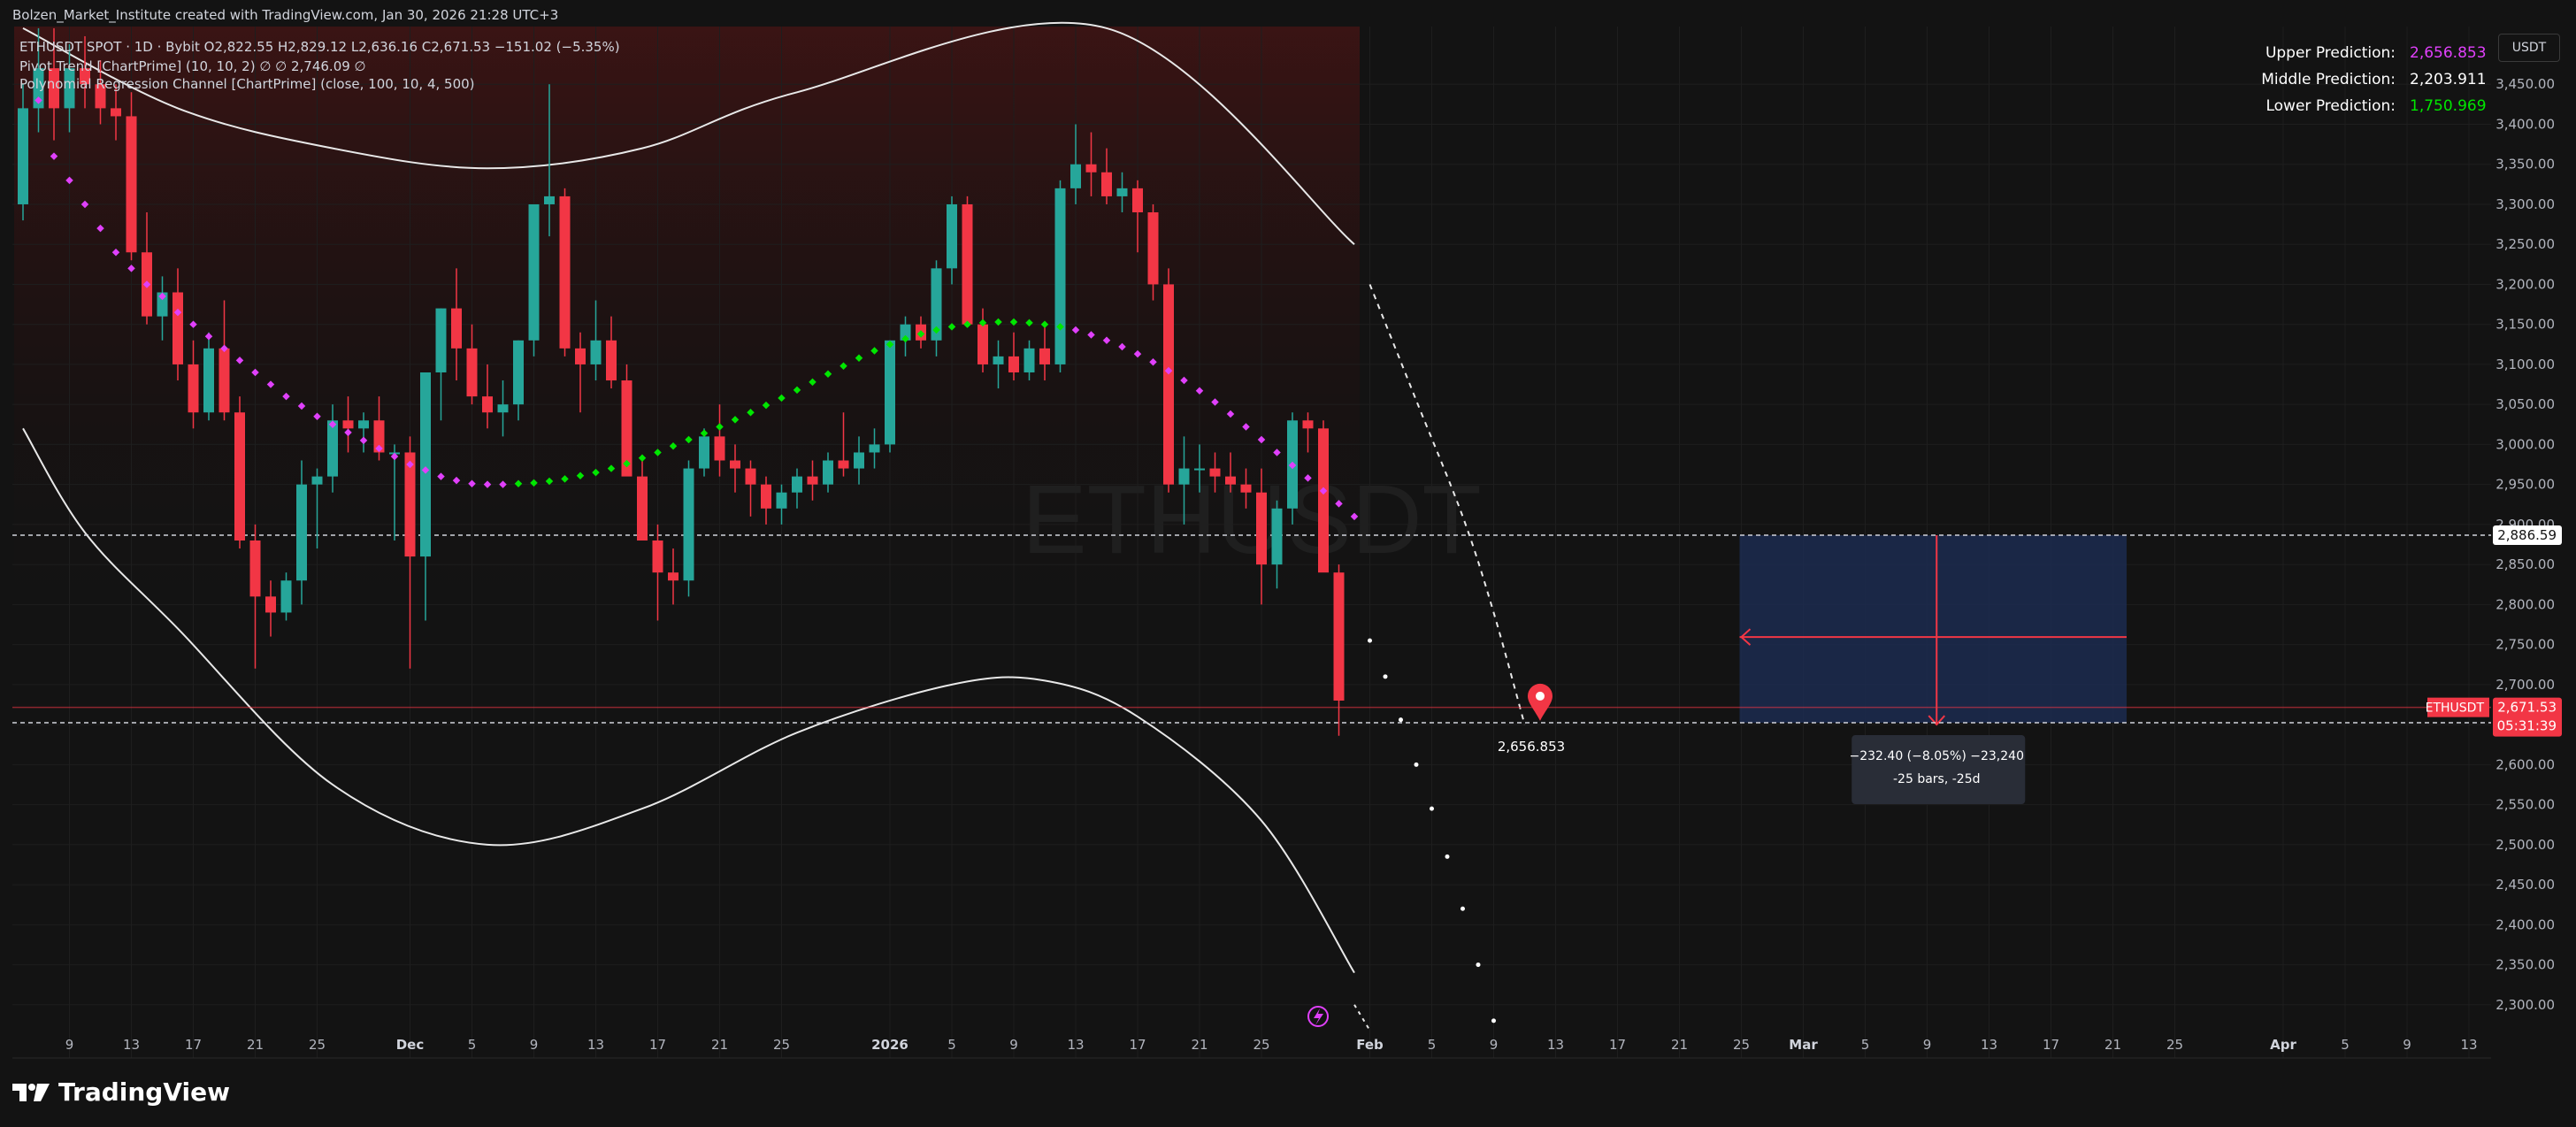 The width and height of the screenshot is (2576, 1127). I want to click on lower-prediction-value: 1,750.969, so click(2448, 106).